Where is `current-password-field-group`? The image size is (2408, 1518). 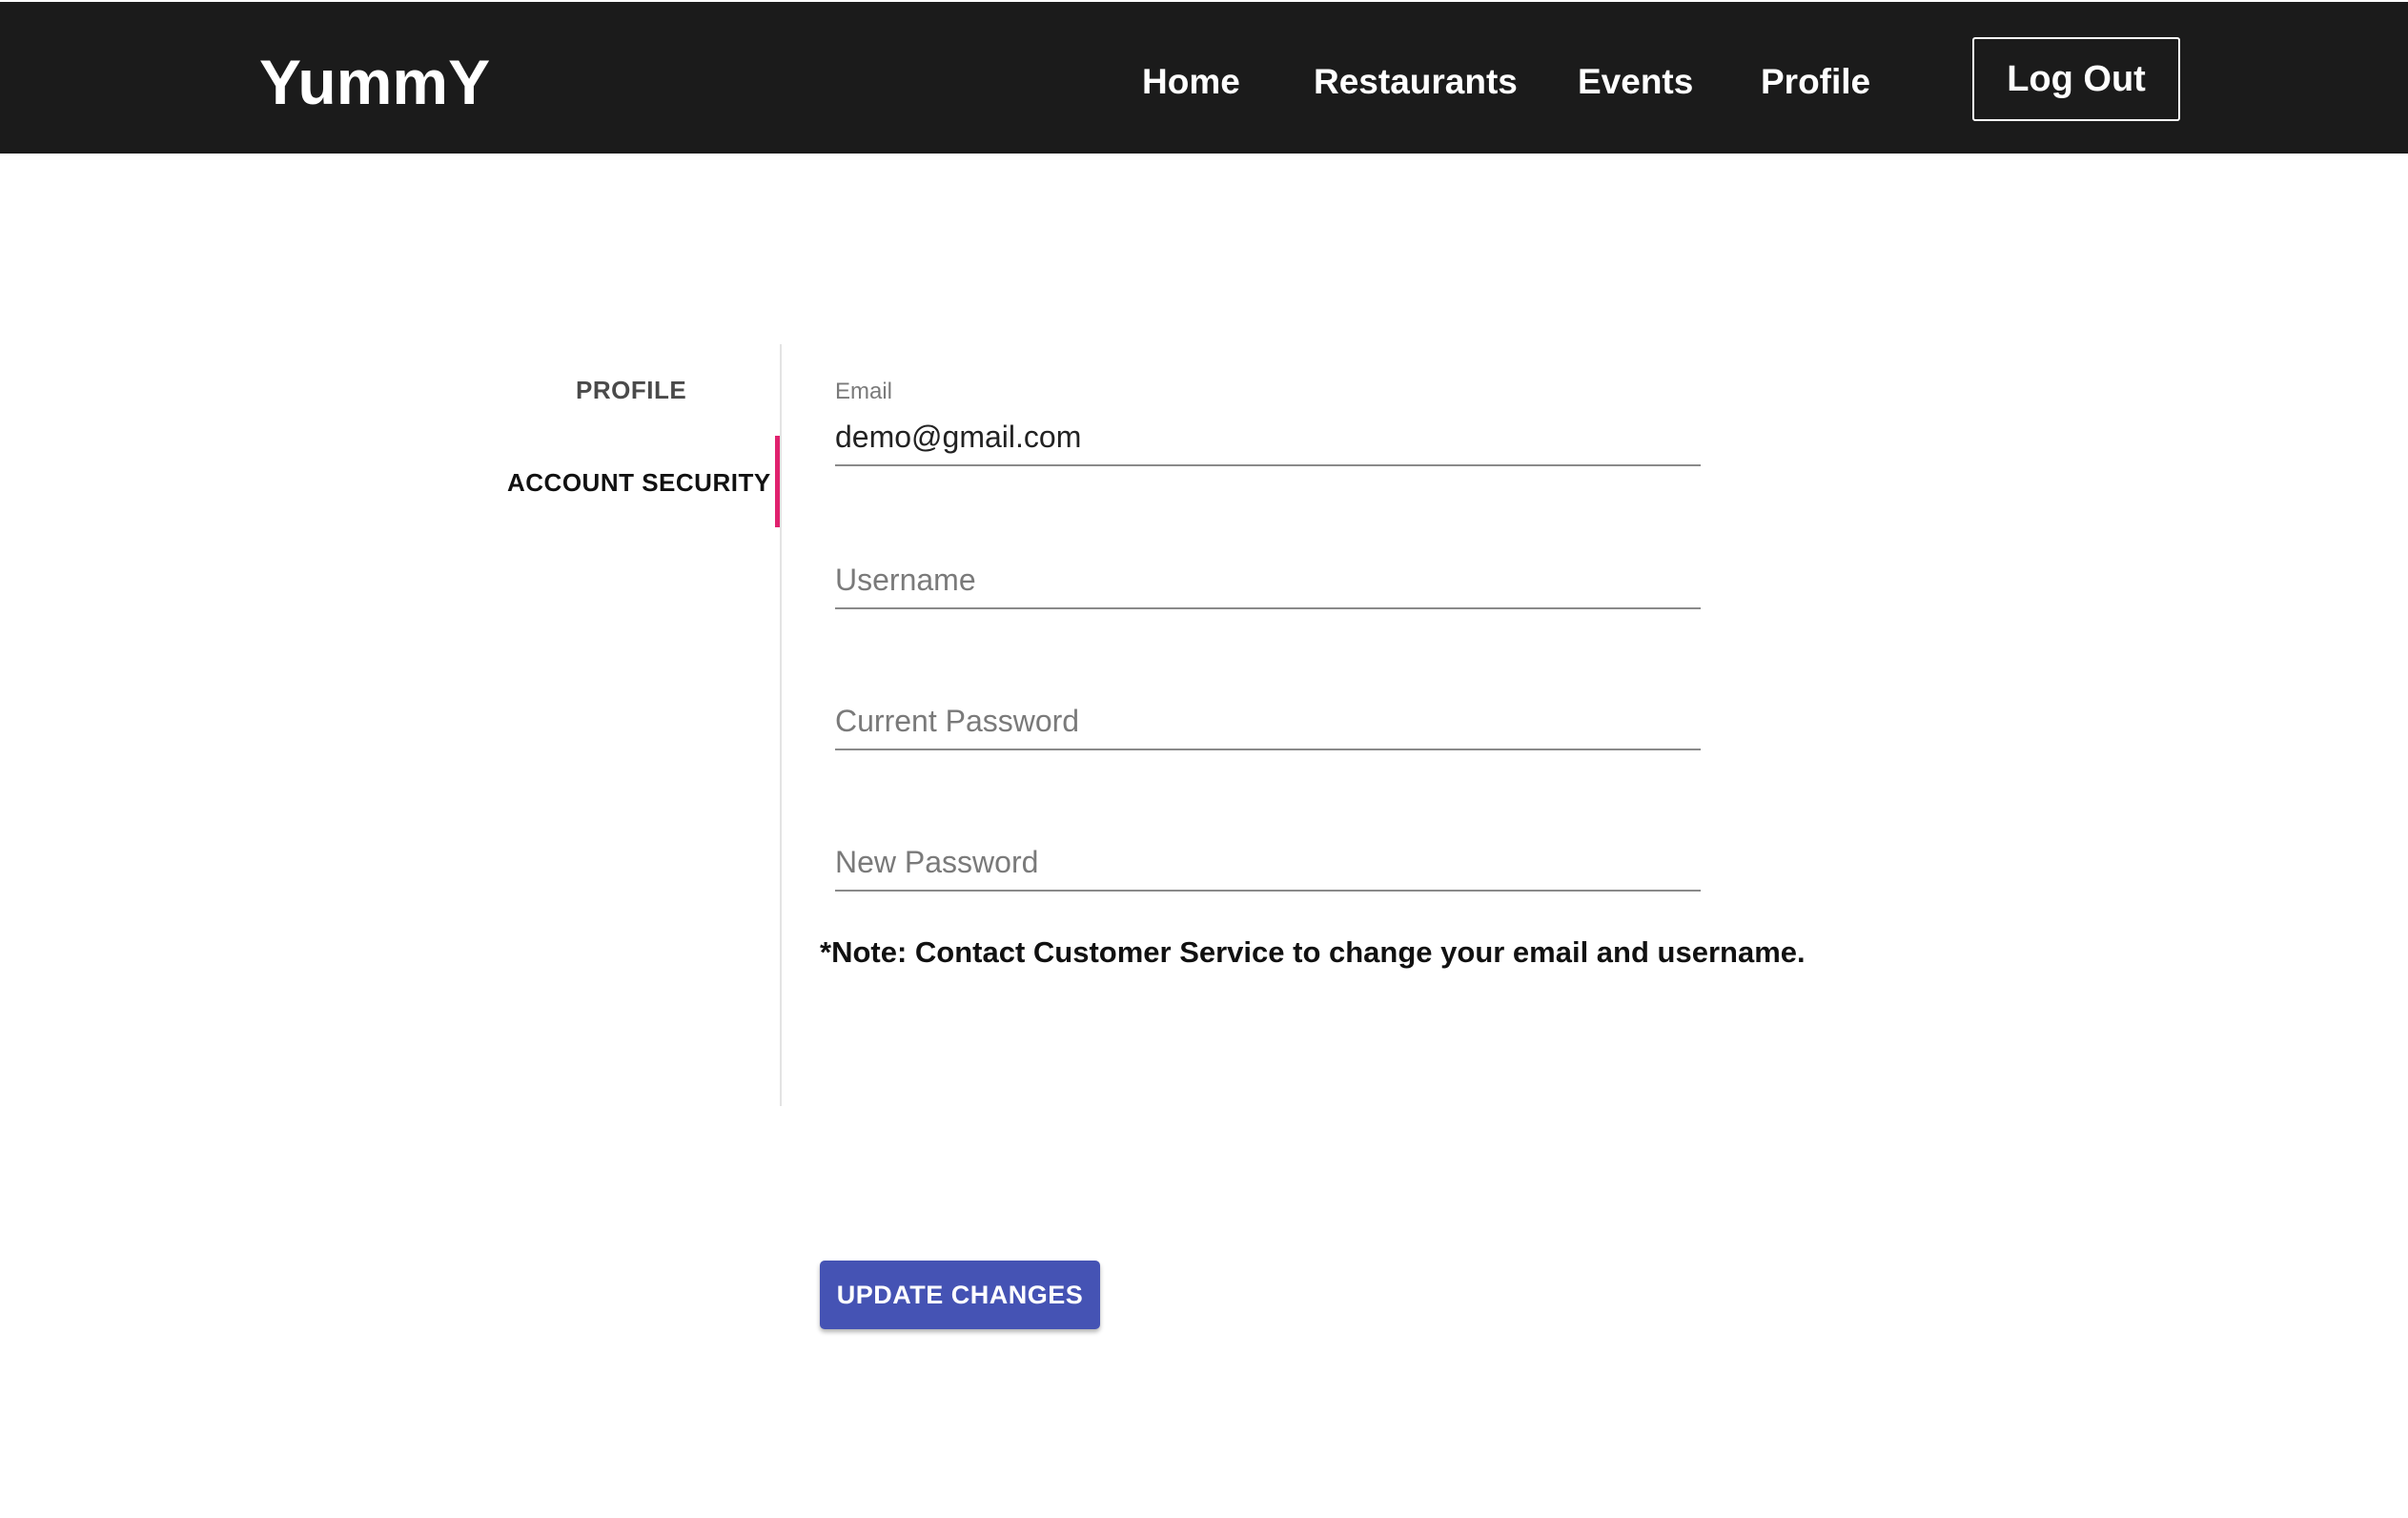 current-password-field-group is located at coordinates (1268, 725).